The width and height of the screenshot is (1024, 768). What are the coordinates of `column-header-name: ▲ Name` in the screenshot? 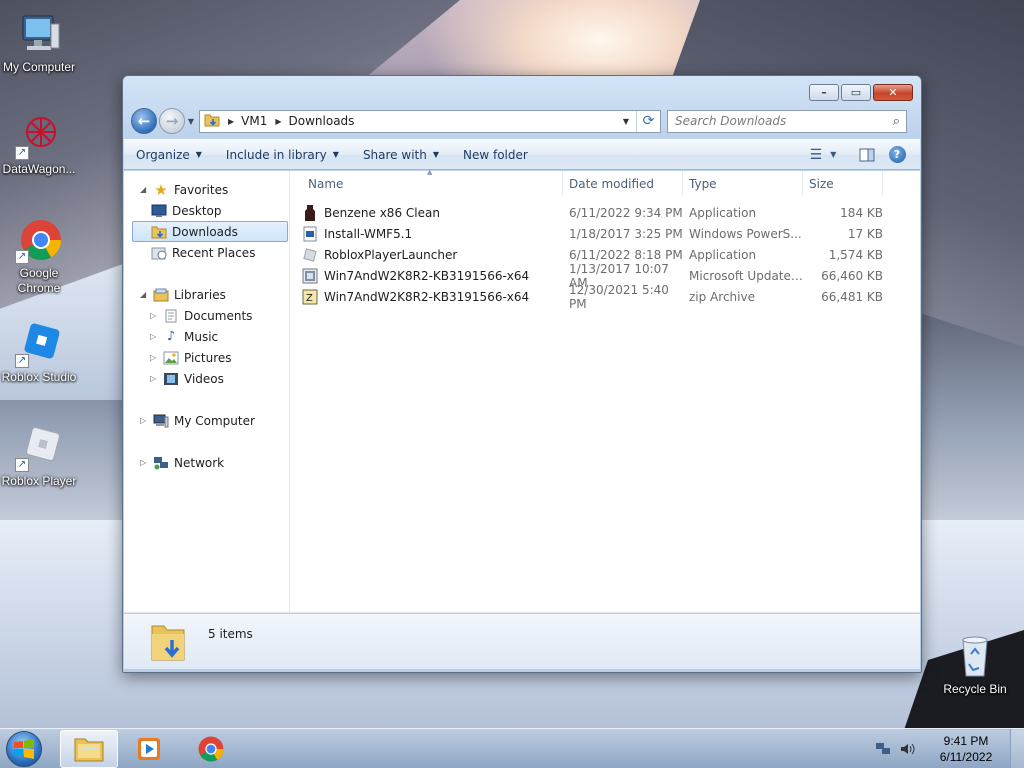 It's located at (426, 182).